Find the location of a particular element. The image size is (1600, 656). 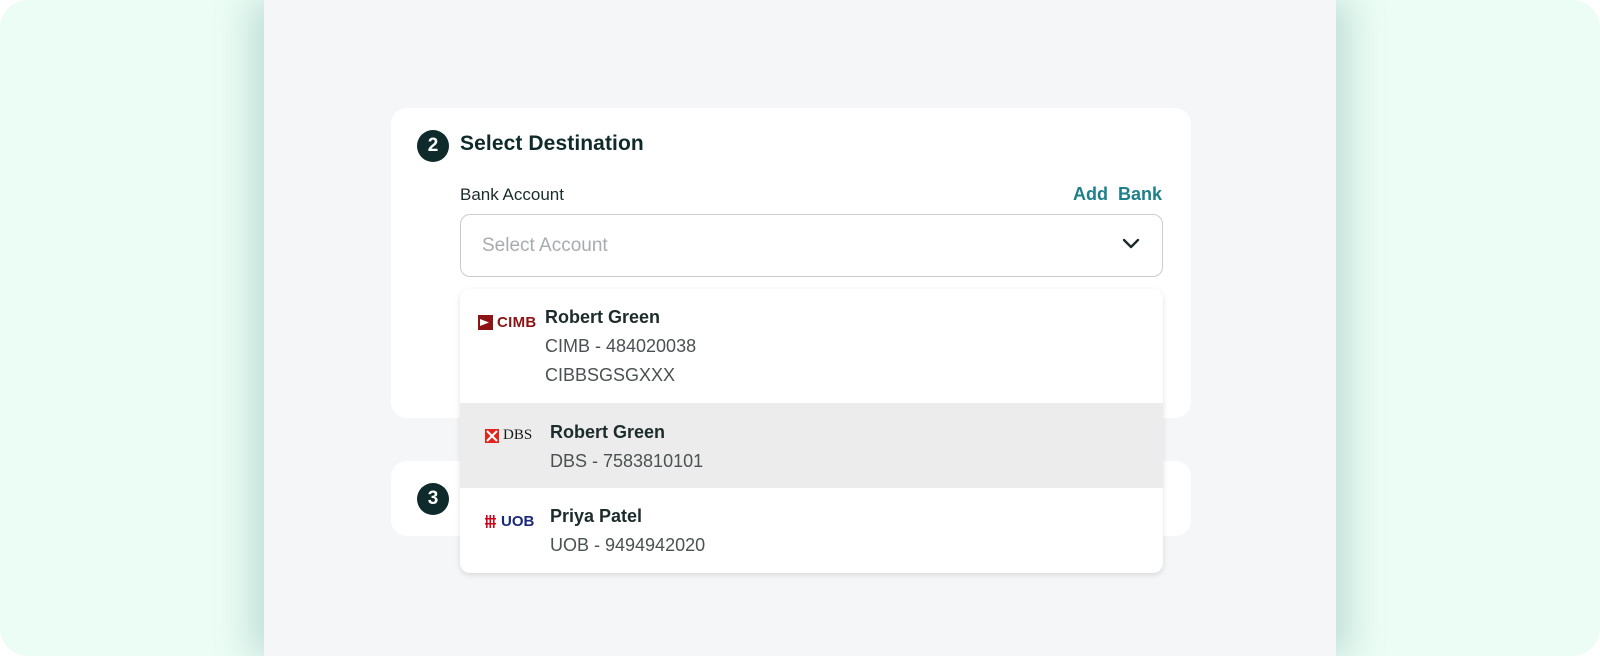

section-title: Select Destination is located at coordinates (552, 143).